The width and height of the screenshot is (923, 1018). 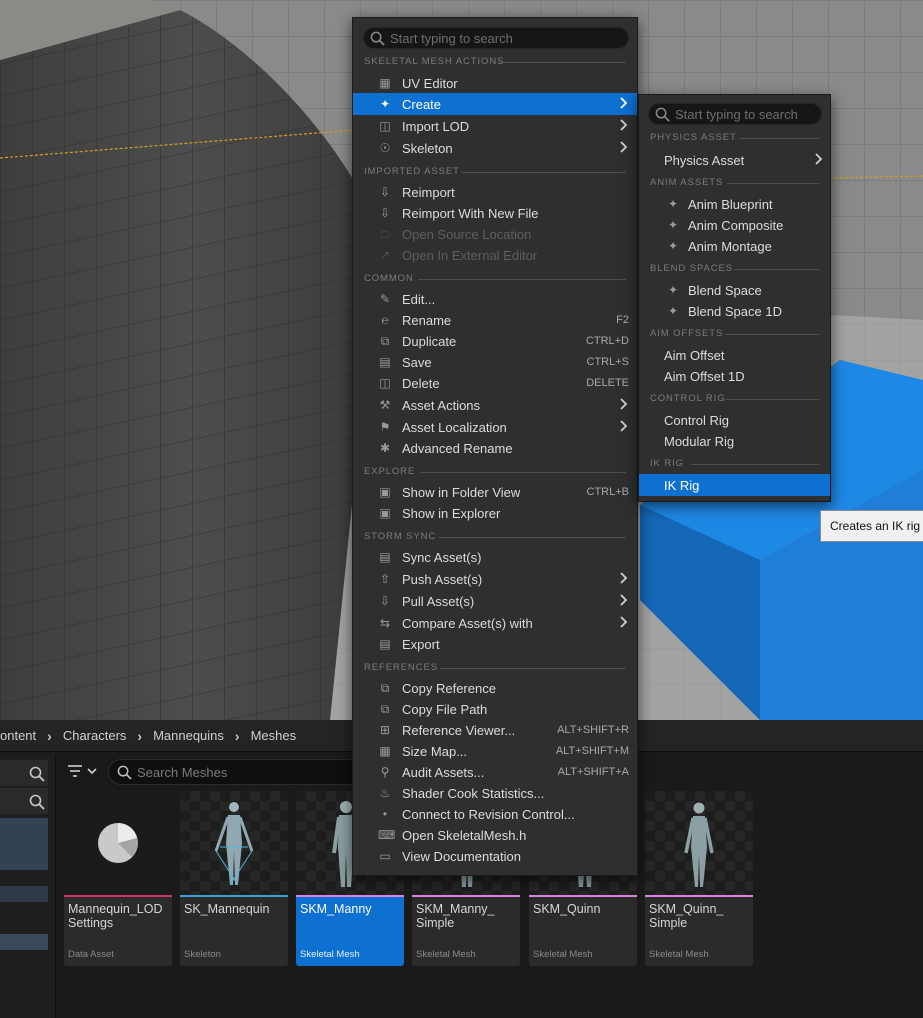 I want to click on trash-icon: ◫, so click(x=385, y=383).